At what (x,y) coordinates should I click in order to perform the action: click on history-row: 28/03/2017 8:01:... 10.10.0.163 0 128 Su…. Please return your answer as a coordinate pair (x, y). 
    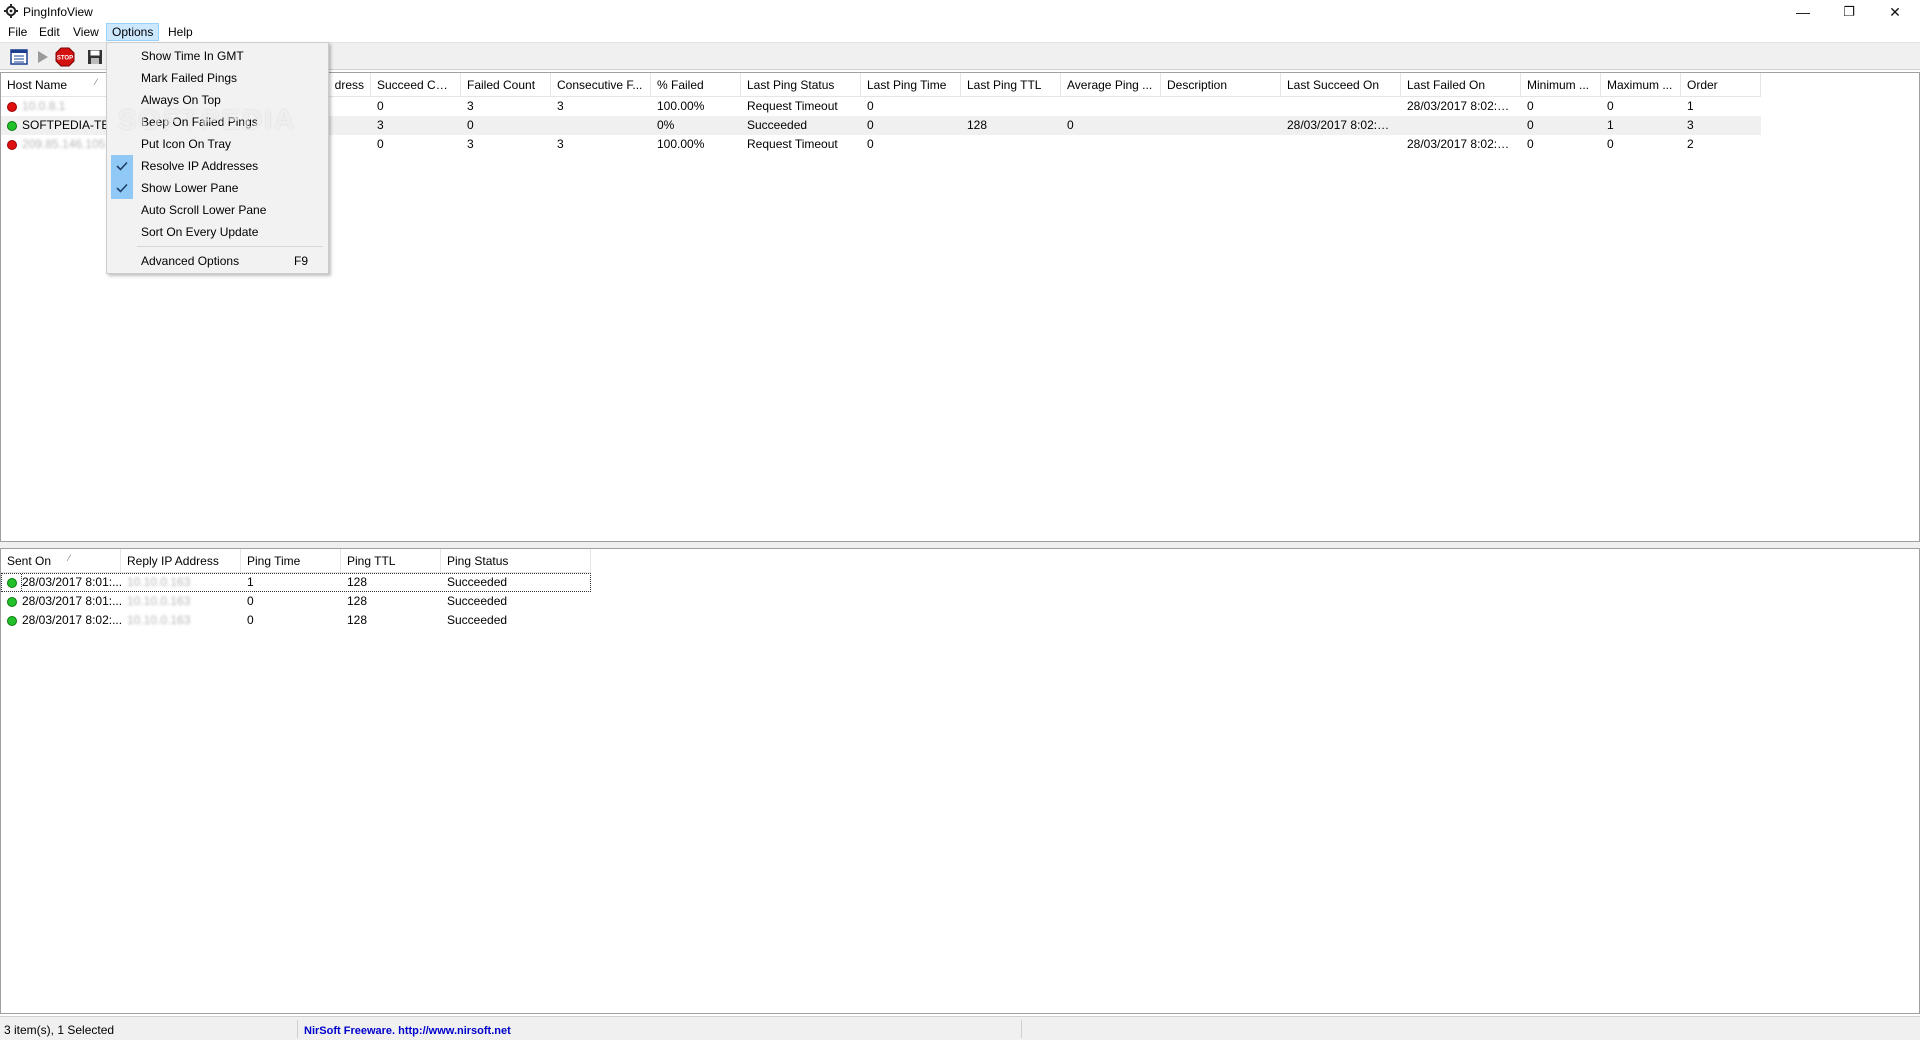
    Looking at the image, I should click on (296, 601).